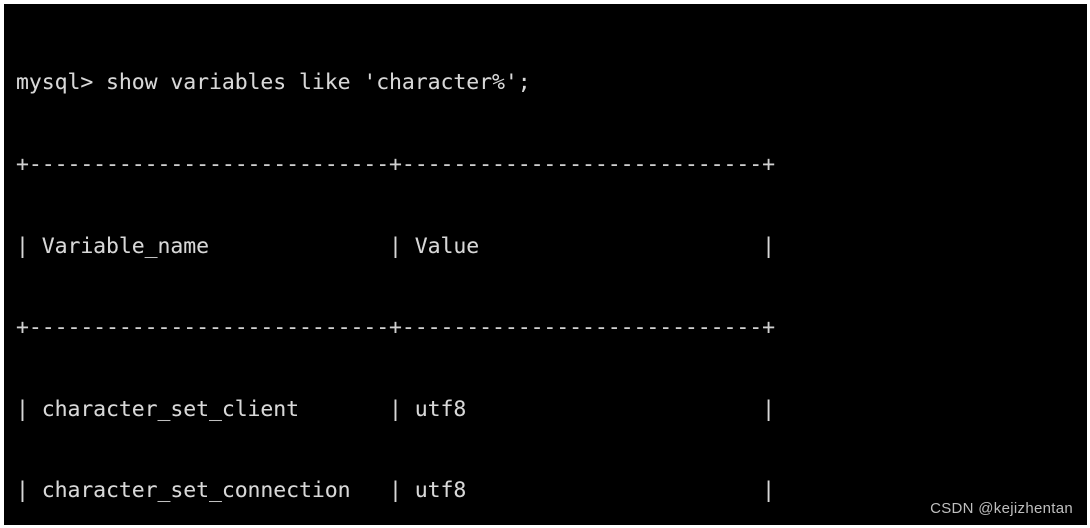  Describe the element at coordinates (273, 83) in the screenshot. I see `command-prompt-line: mysql> show variables like 'character%';` at that location.